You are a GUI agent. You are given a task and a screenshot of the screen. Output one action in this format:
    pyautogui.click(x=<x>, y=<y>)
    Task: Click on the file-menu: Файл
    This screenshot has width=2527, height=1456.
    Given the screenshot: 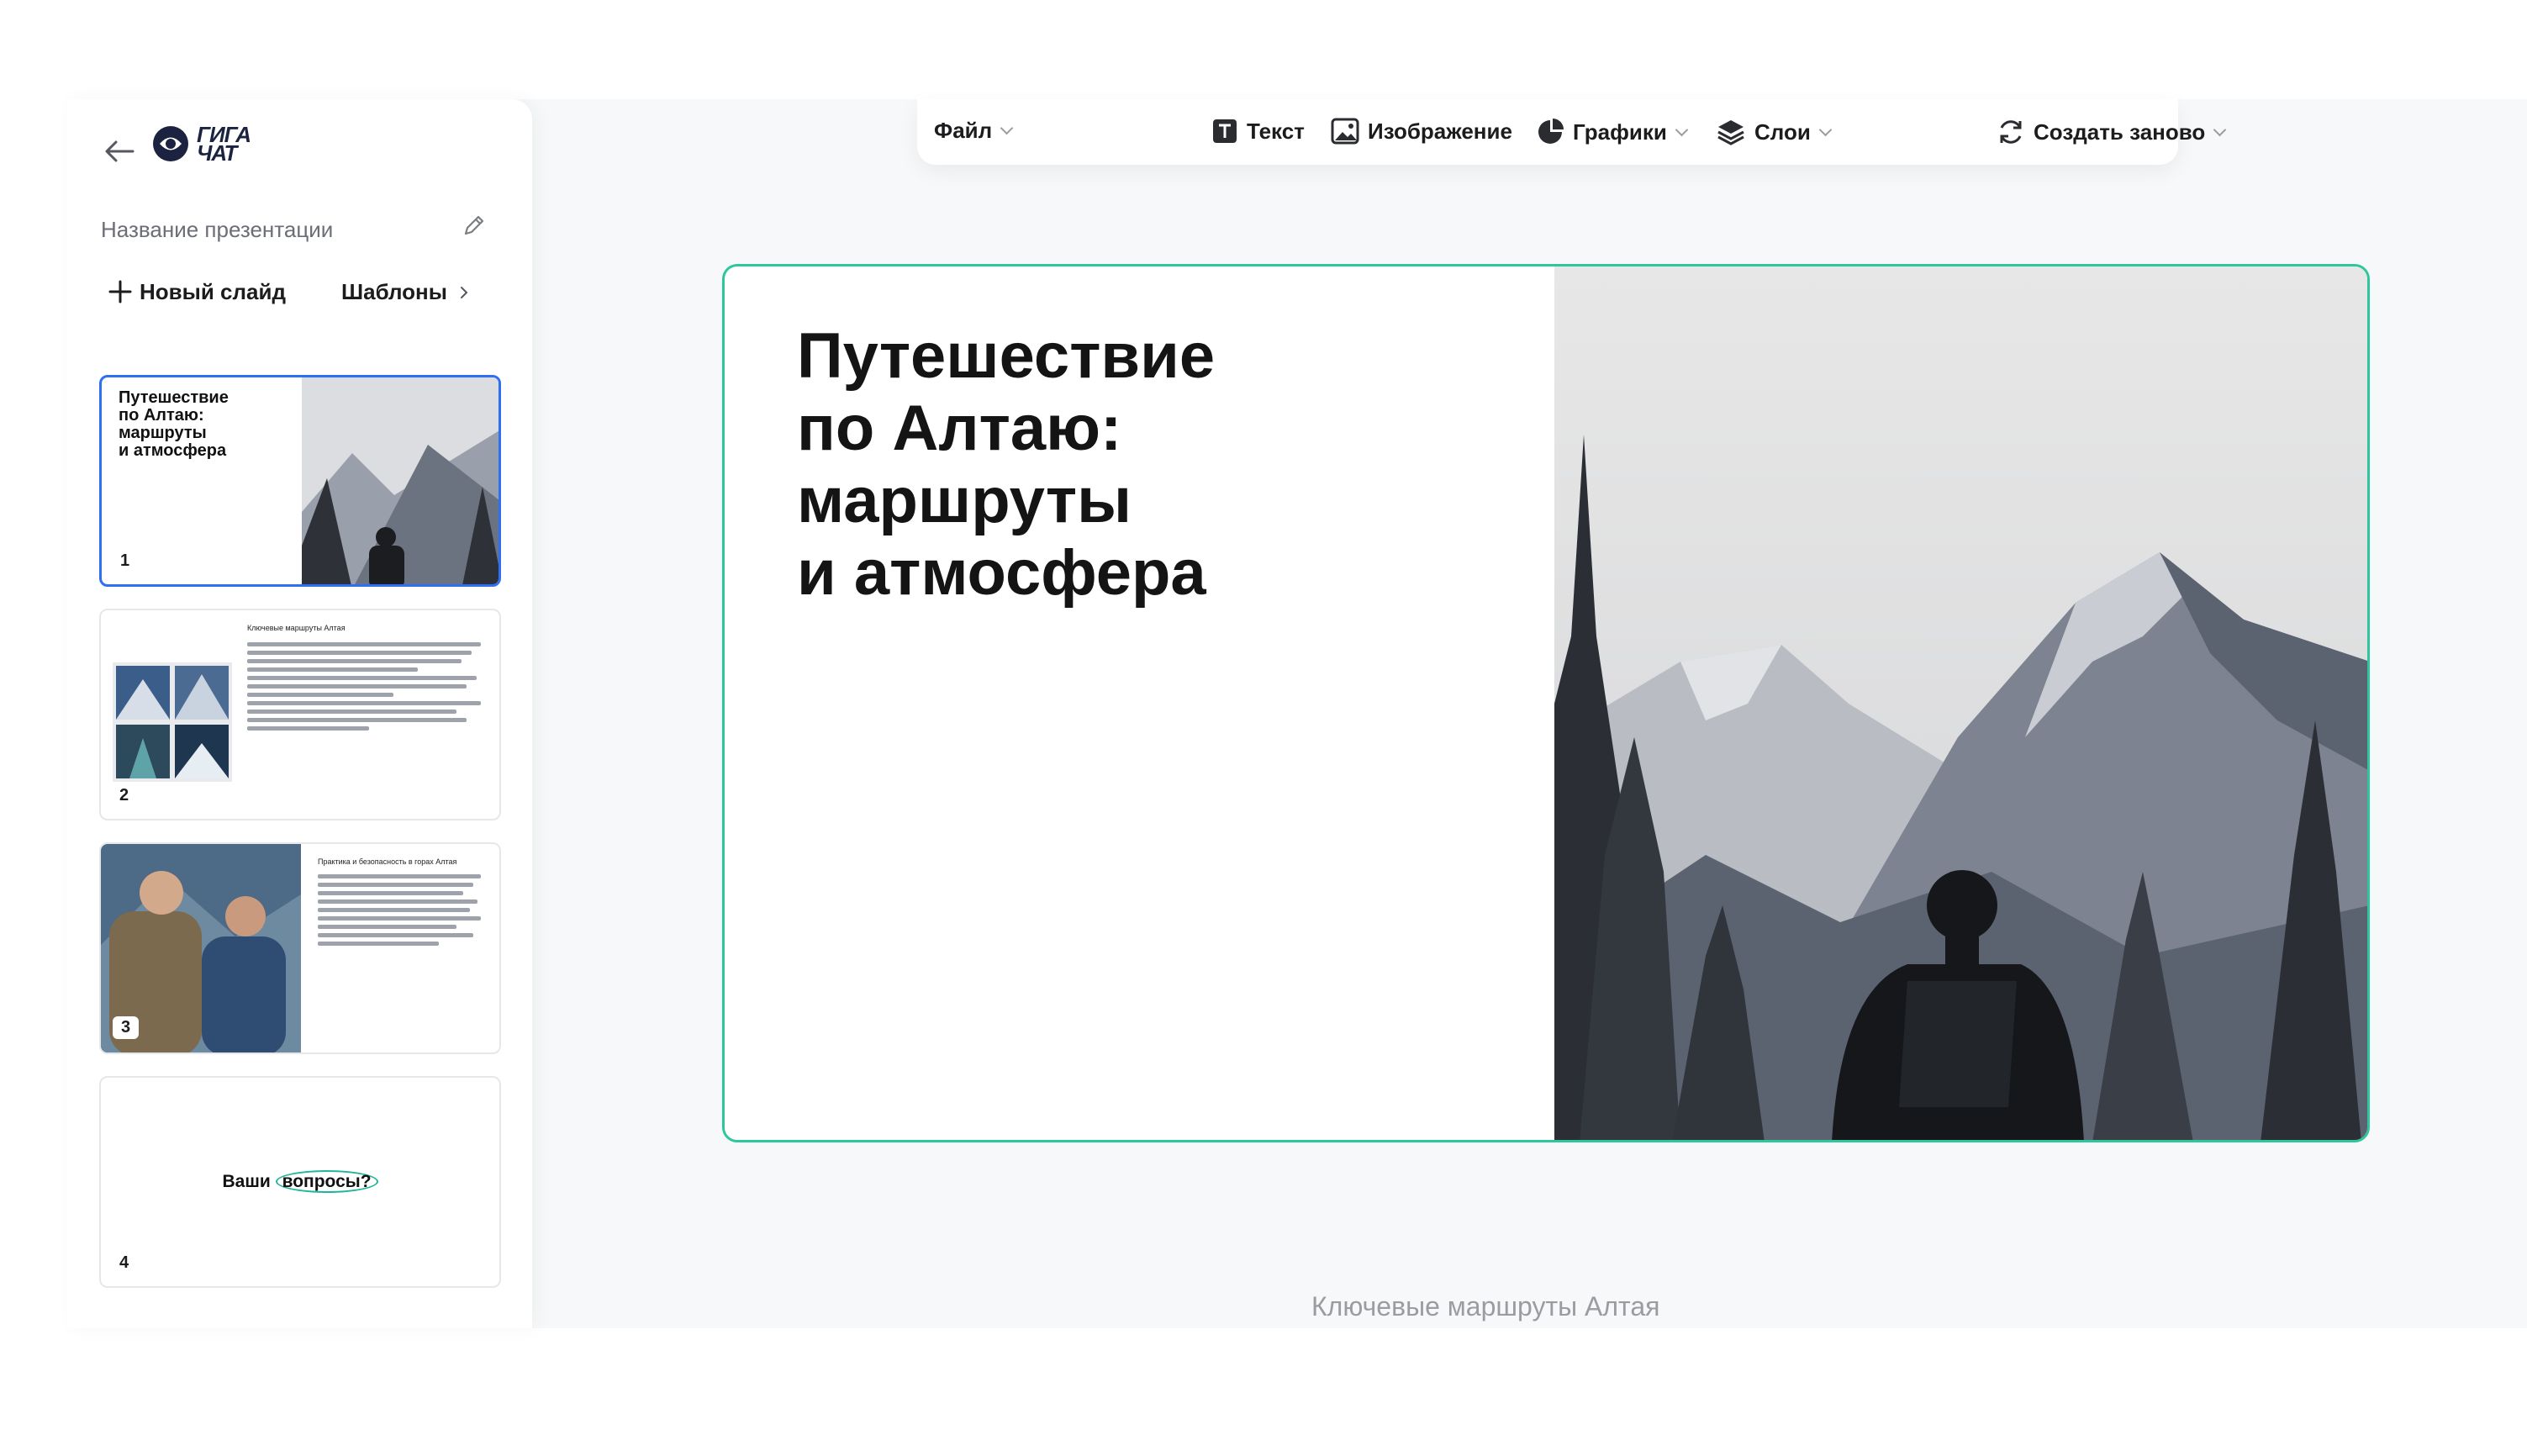 What is the action you would take?
    pyautogui.click(x=974, y=131)
    